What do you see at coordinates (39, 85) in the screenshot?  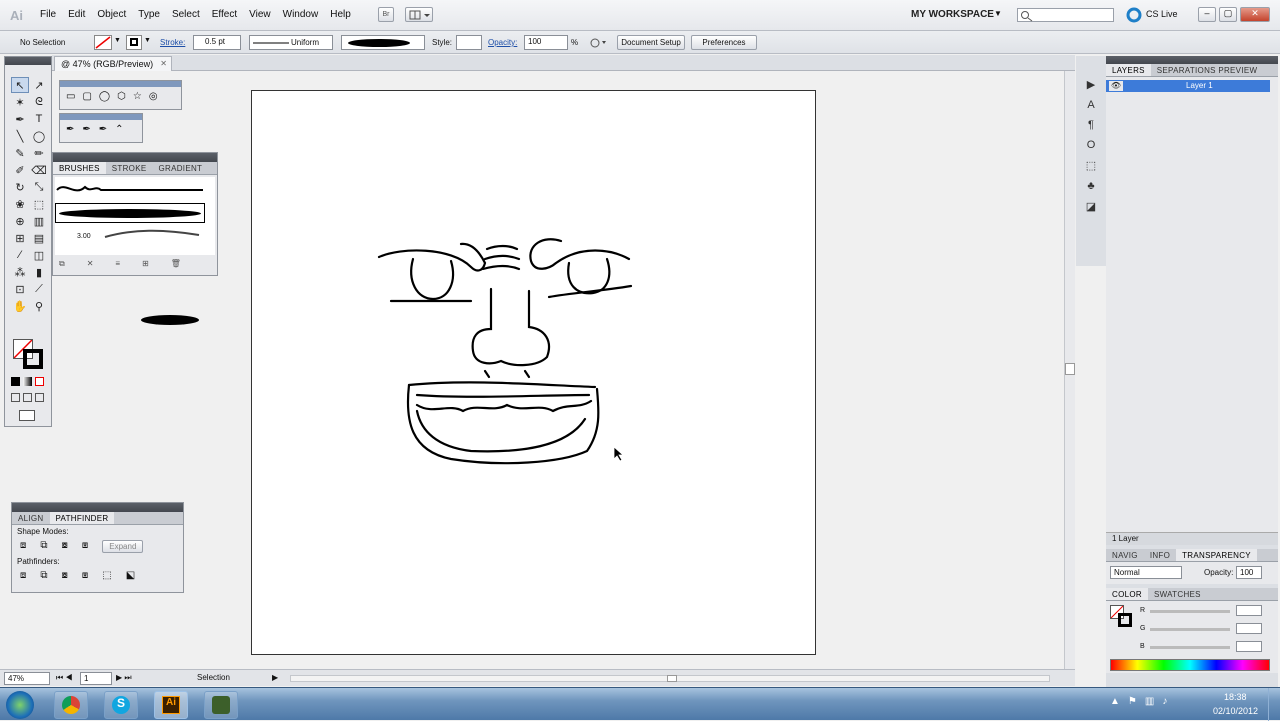 I see `direct-selection-tool-icon: ↗` at bounding box center [39, 85].